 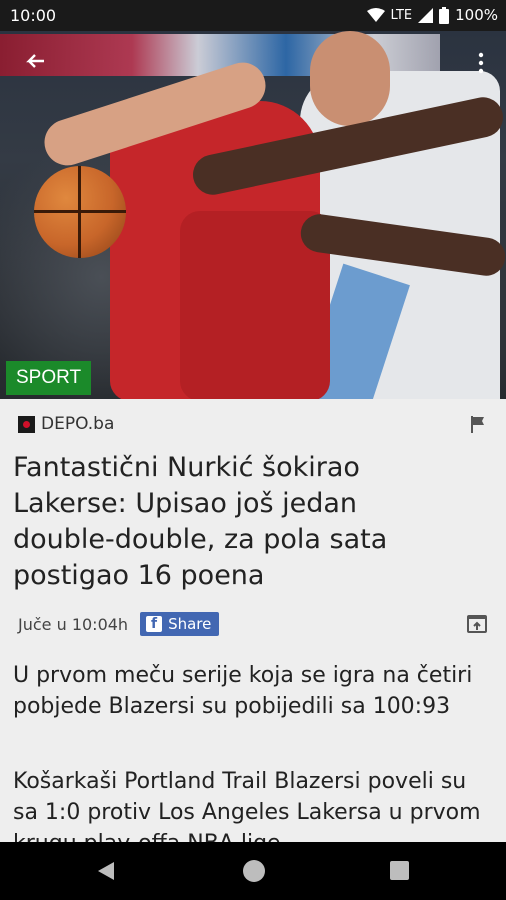 What do you see at coordinates (26, 424) in the screenshot?
I see `source-logo` at bounding box center [26, 424].